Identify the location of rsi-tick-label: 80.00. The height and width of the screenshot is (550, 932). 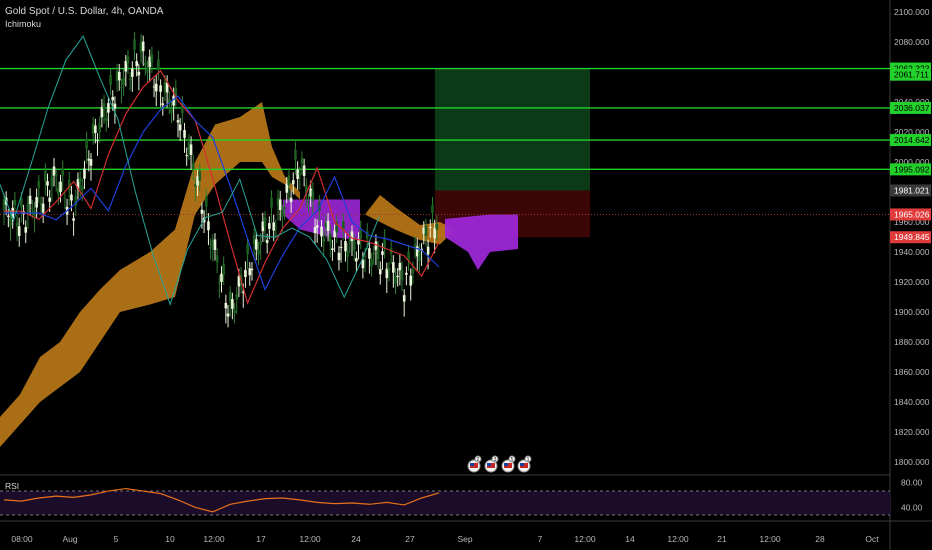
(912, 482).